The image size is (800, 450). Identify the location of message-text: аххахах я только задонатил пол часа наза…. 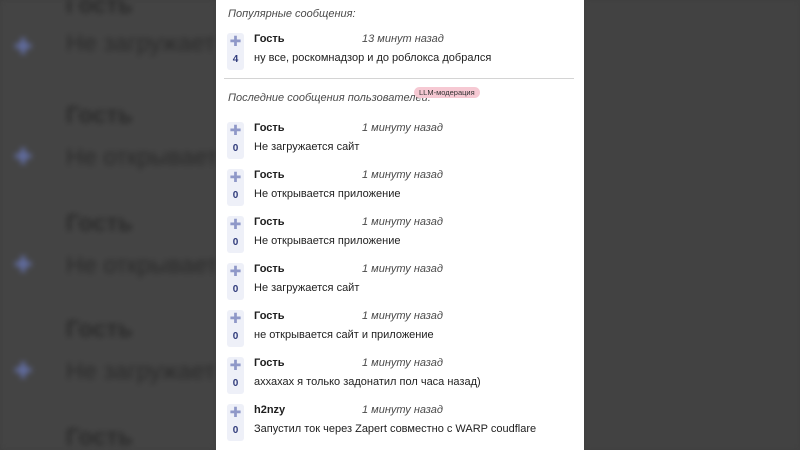
(367, 382).